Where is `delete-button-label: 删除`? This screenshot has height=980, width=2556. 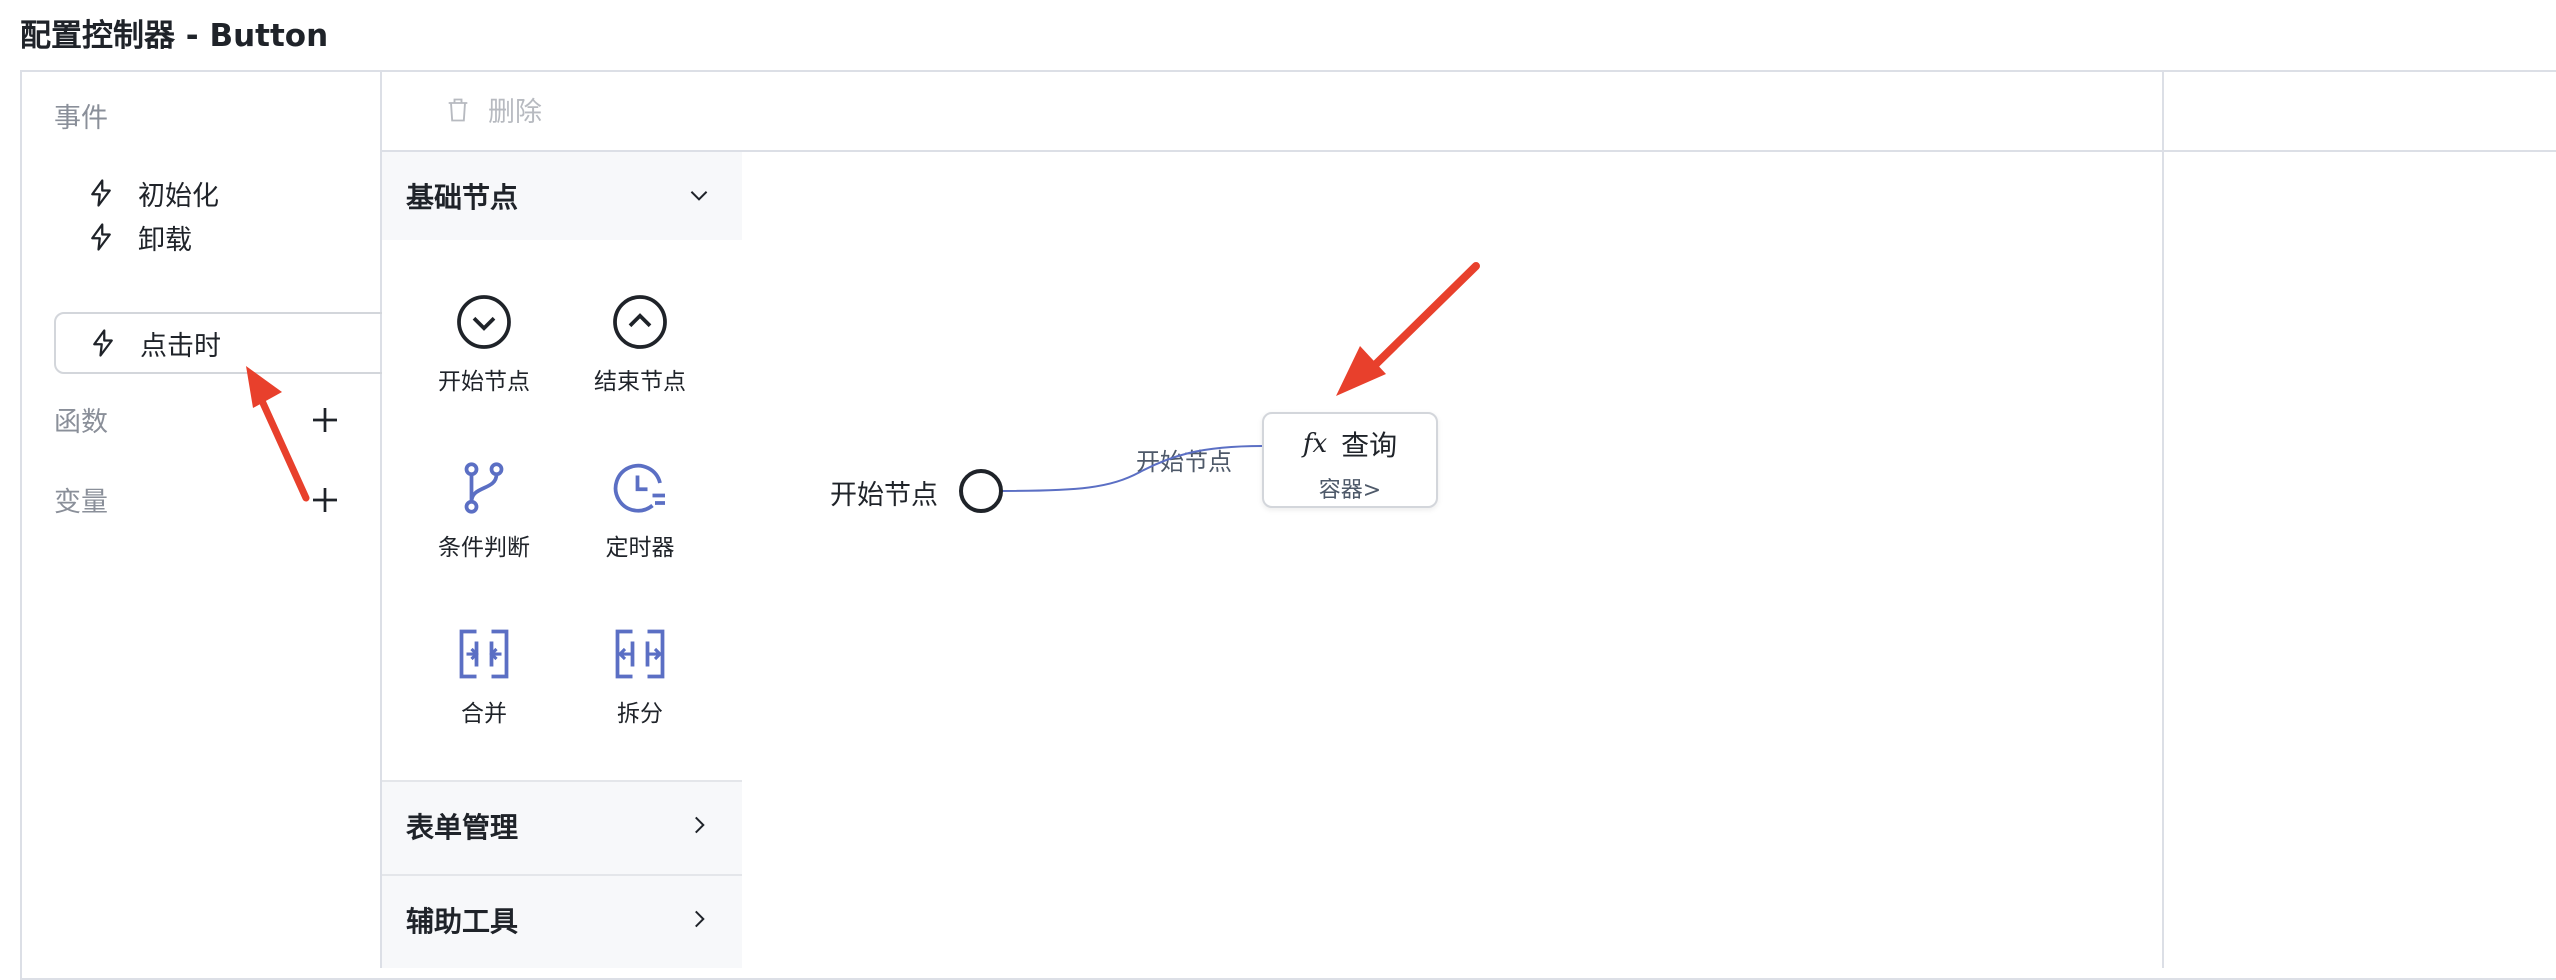 delete-button-label: 删除 is located at coordinates (515, 112).